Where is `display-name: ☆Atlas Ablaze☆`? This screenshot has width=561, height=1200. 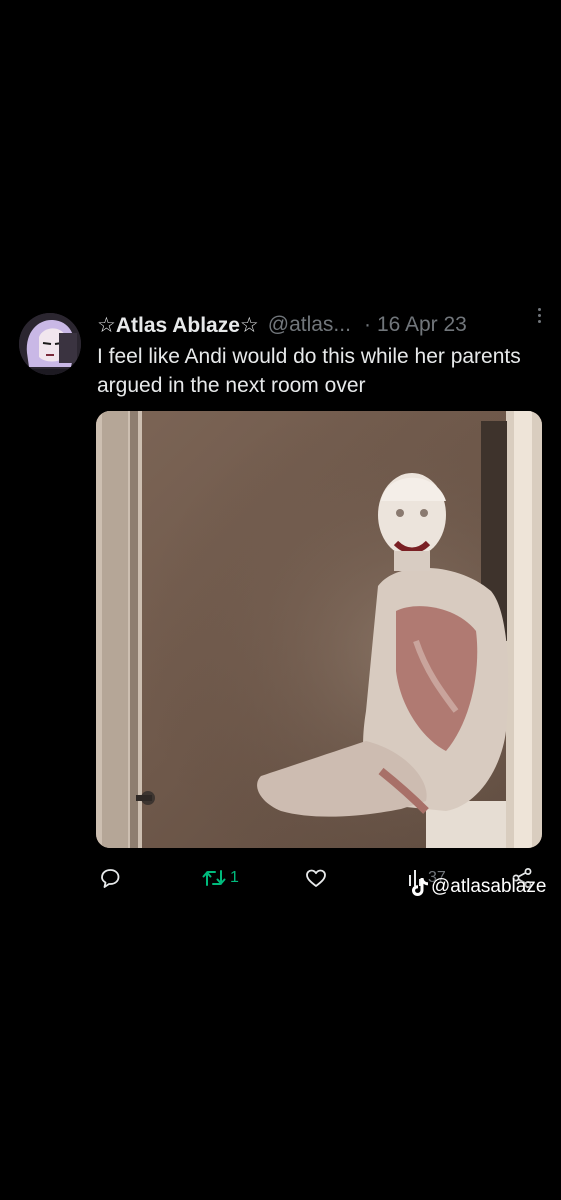
display-name: ☆Atlas Ablaze☆ is located at coordinates (178, 325).